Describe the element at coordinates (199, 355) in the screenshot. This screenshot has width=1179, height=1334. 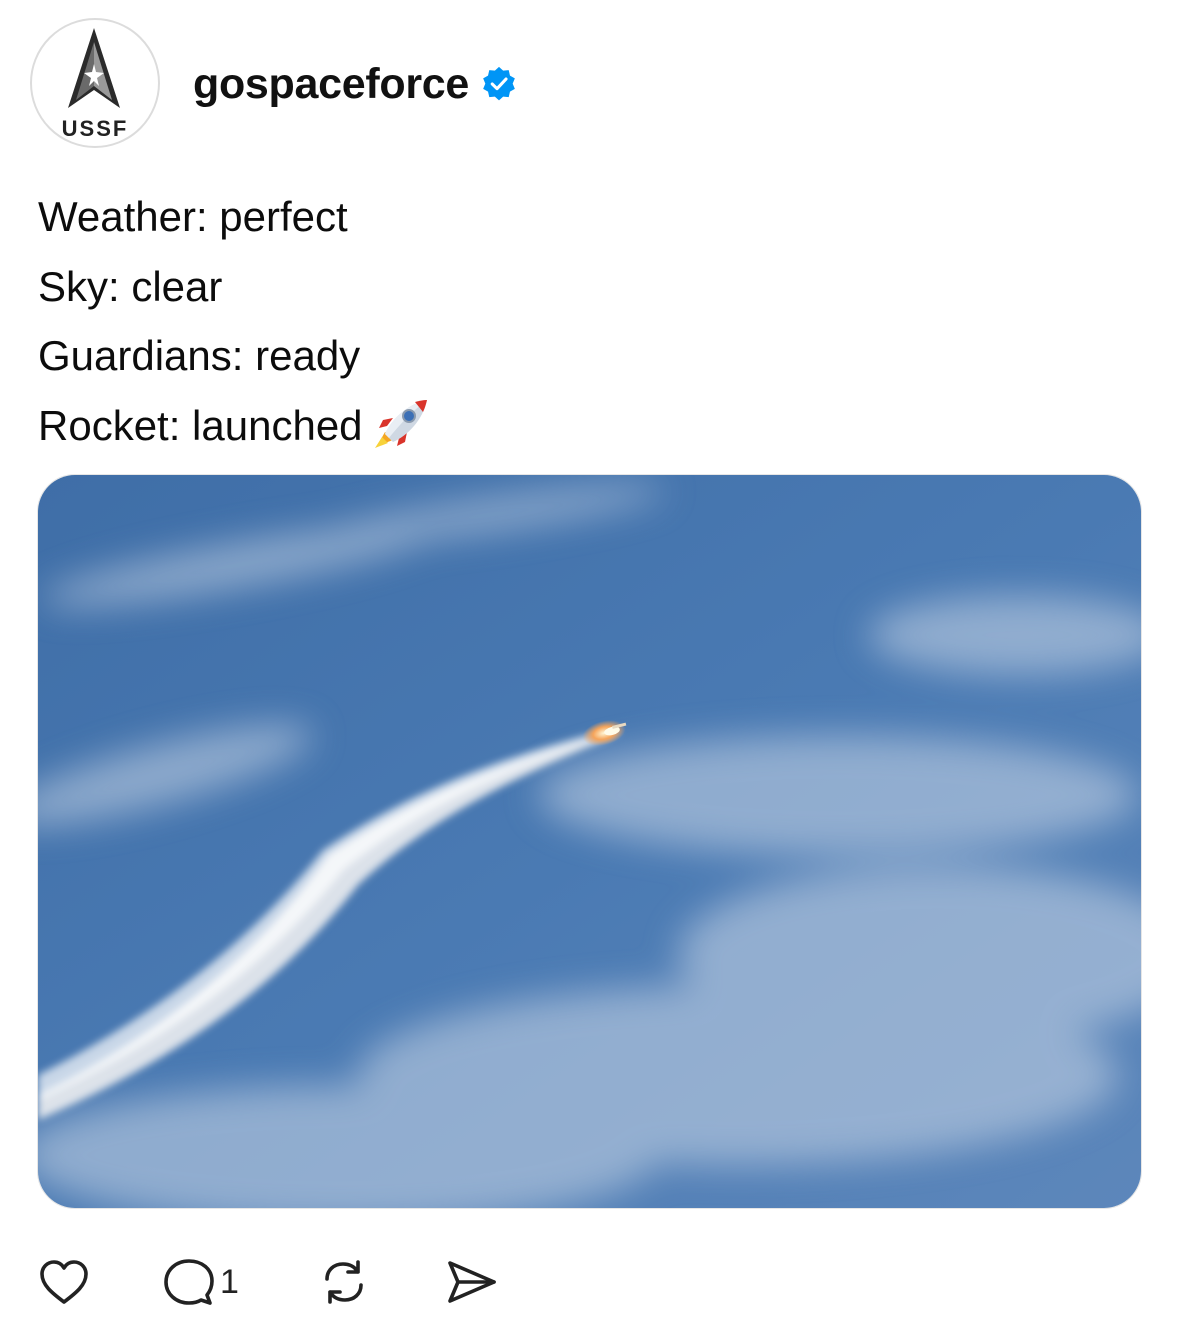
I see `caption-line-guardians: Guardians: ready` at that location.